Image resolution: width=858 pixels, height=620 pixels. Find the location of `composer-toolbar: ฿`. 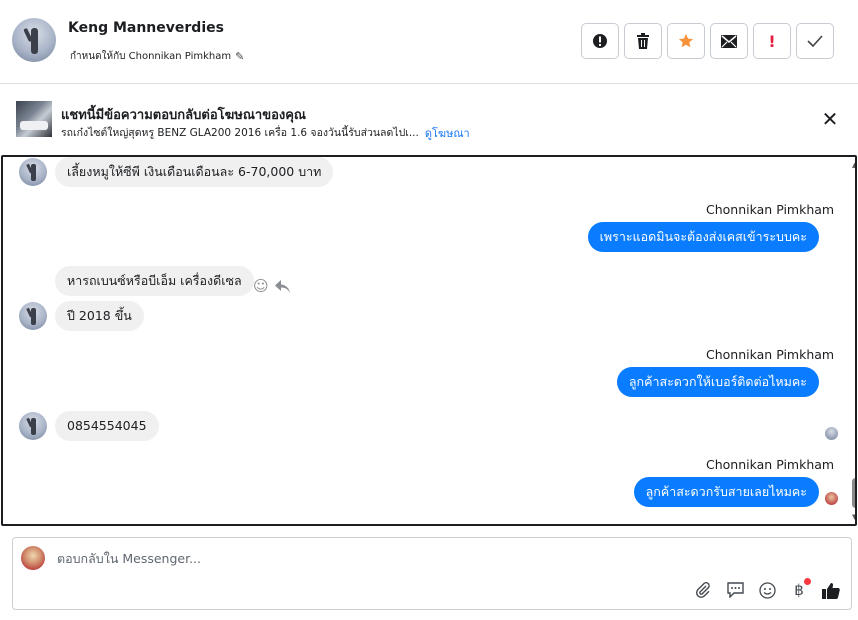

composer-toolbar: ฿ is located at coordinates (767, 589).